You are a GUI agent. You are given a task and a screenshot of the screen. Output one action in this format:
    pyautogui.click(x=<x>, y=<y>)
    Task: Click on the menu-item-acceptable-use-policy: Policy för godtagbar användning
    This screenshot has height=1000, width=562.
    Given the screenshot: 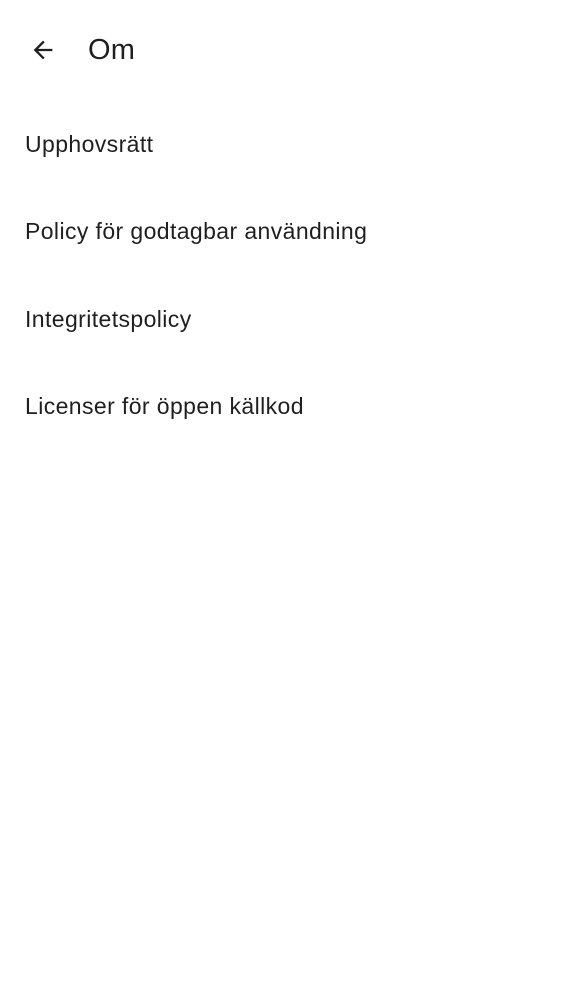 What is the action you would take?
    pyautogui.click(x=281, y=232)
    